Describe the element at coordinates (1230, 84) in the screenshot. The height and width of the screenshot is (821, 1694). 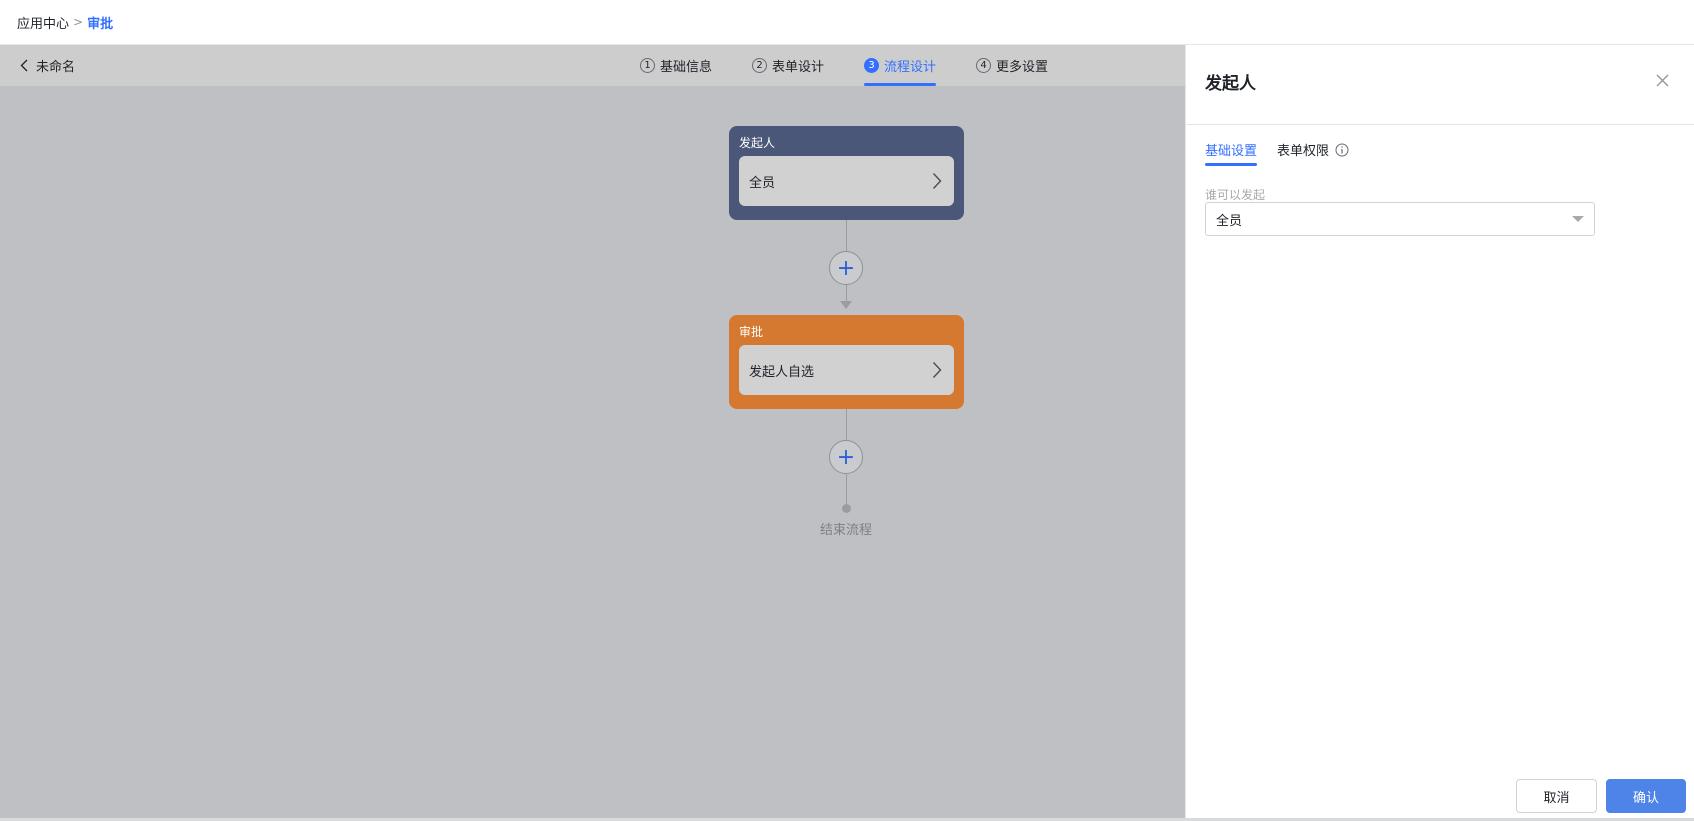
I see `panel-title: 发起人` at that location.